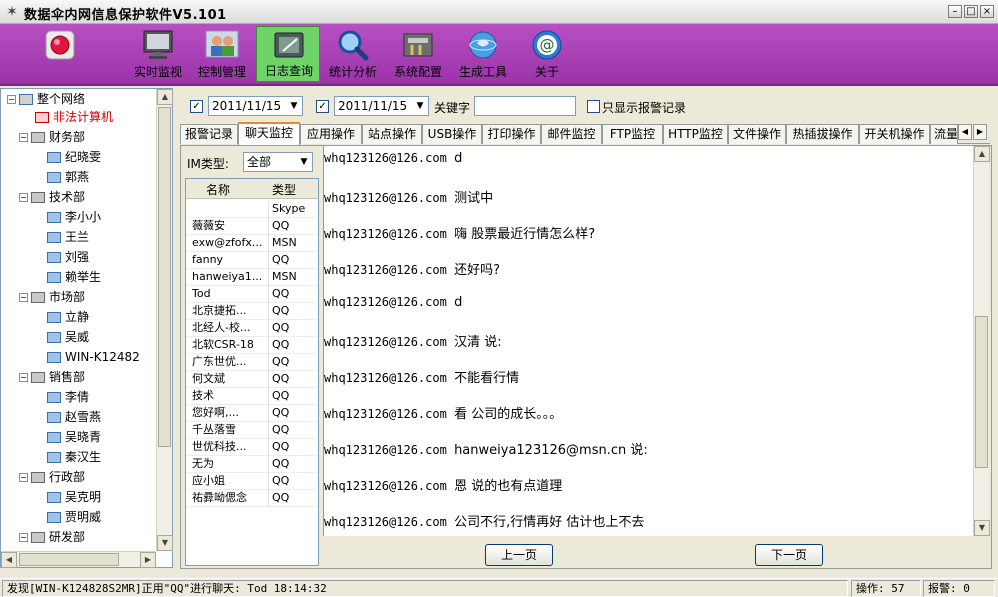 This screenshot has height=597, width=998. Describe the element at coordinates (252, 277) in the screenshot. I see `im-contact-row: hanweiya1... MSN` at that location.